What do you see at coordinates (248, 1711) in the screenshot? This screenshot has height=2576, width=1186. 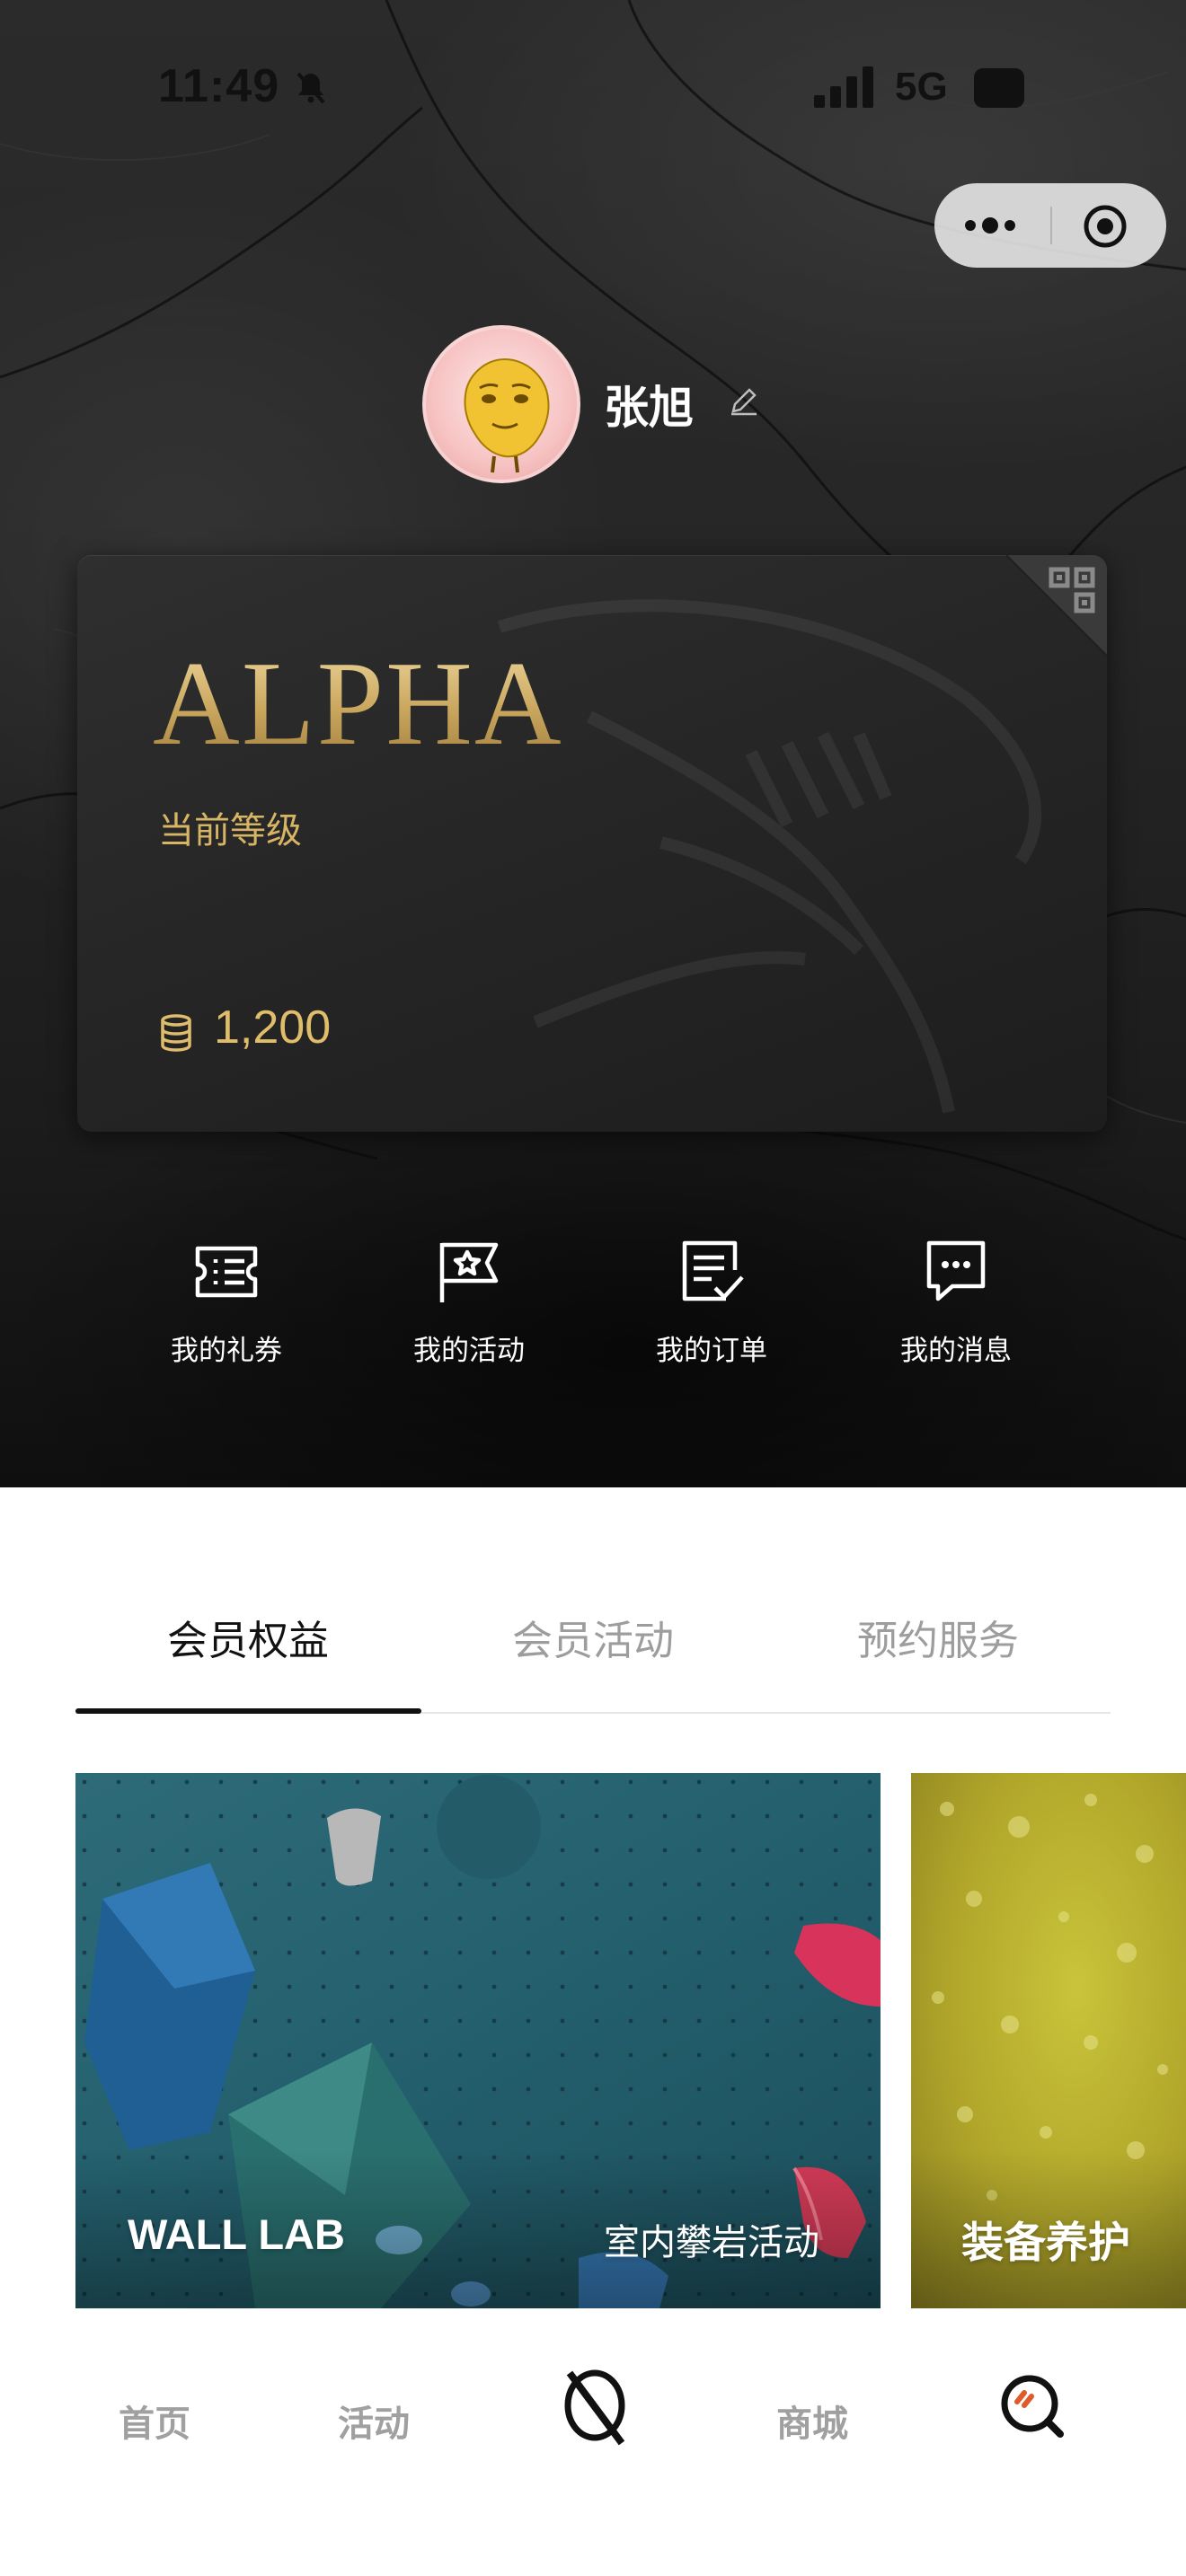 I see `active-tab-indicator` at bounding box center [248, 1711].